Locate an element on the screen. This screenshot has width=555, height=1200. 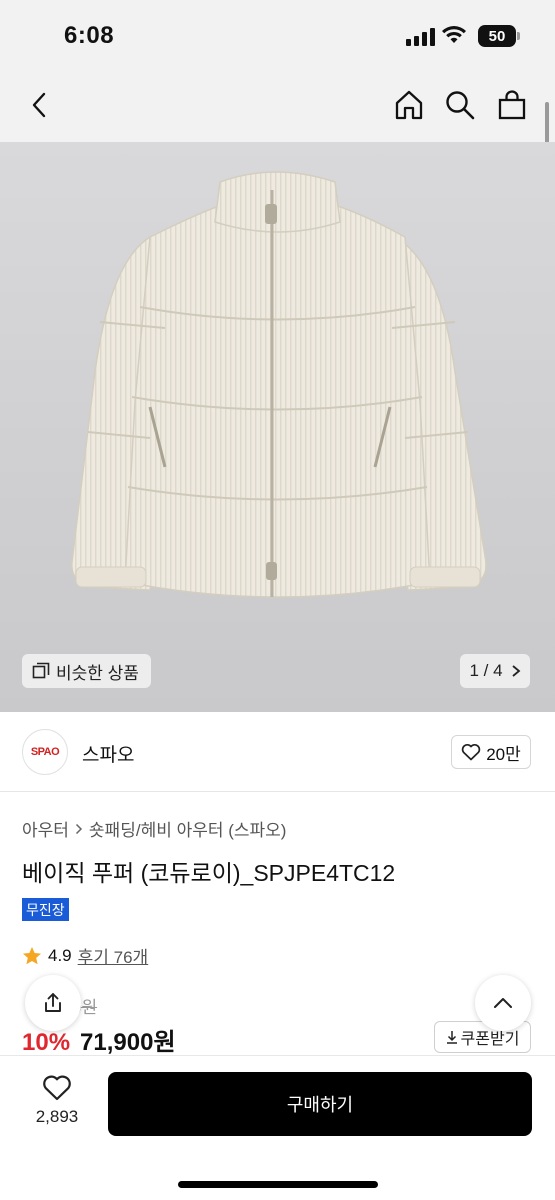
store-badge: 무진장 is located at coordinates (45, 909).